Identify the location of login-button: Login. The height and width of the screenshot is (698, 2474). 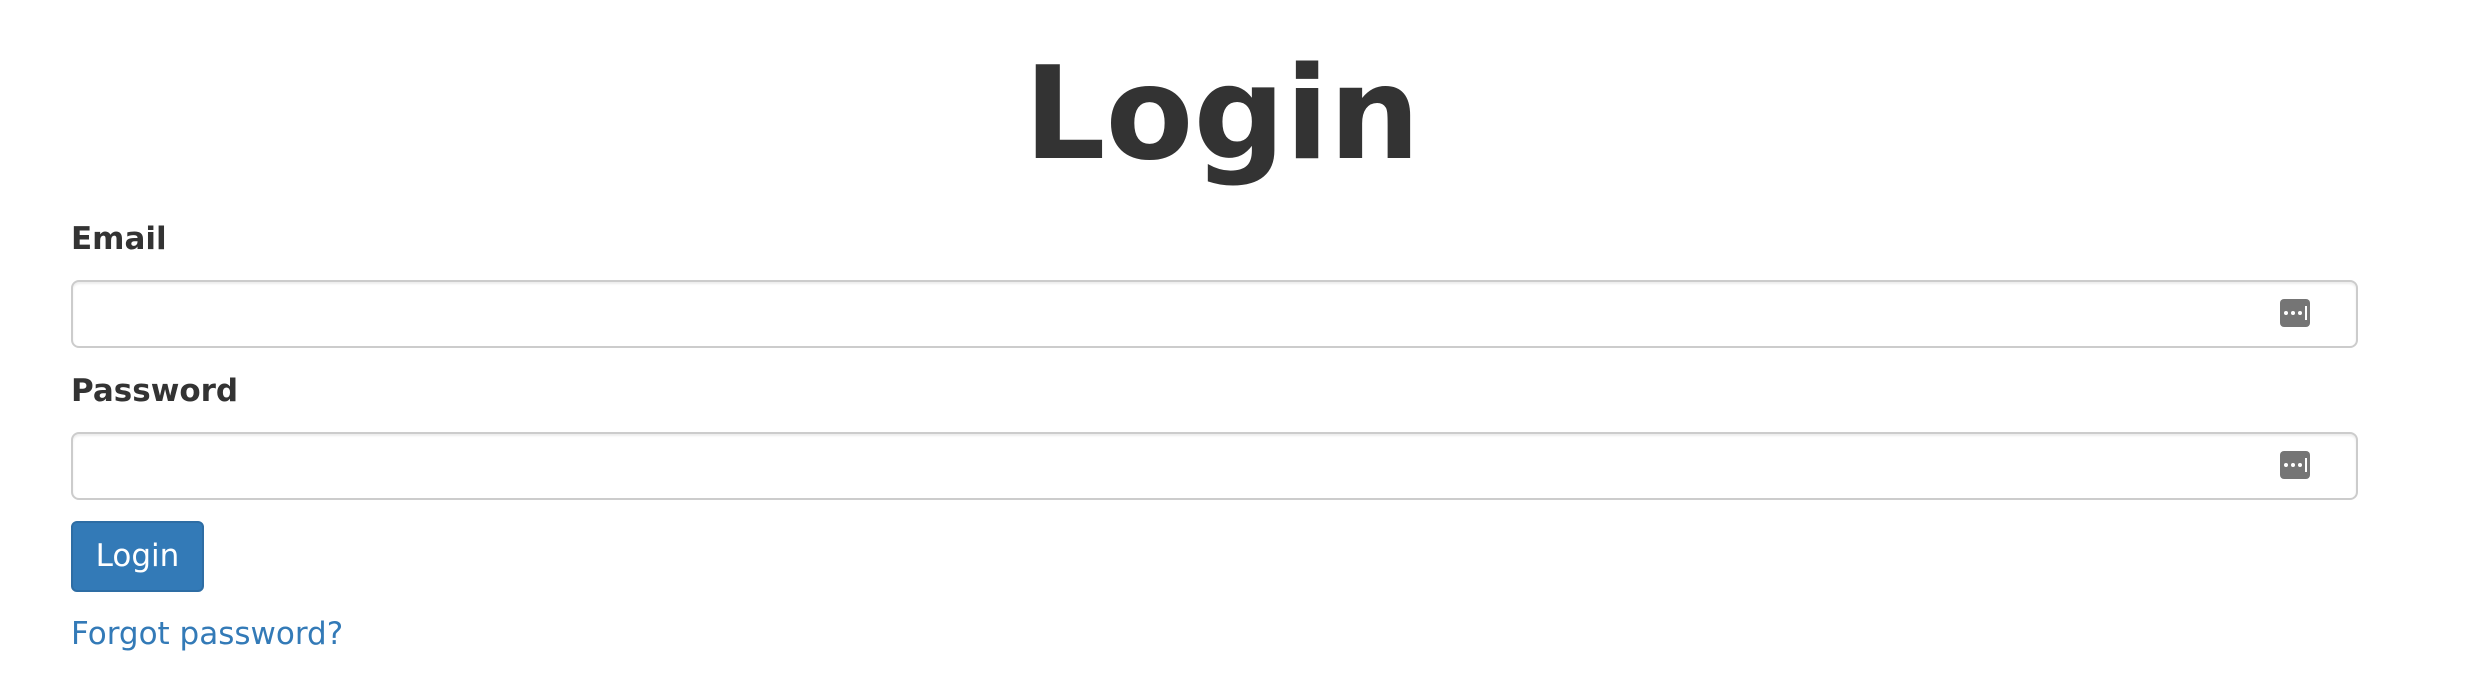
(137, 556).